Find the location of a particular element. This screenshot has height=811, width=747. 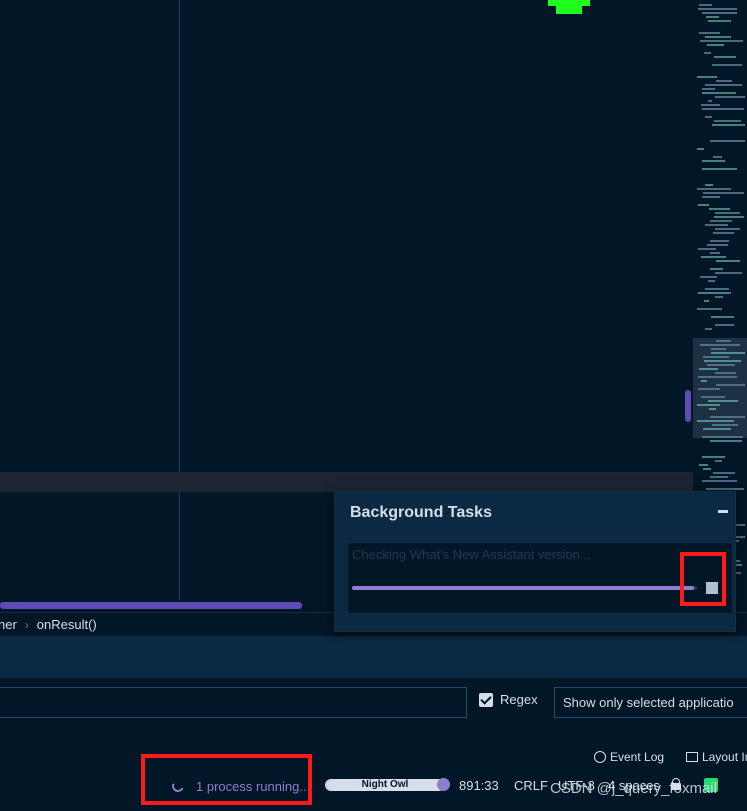

task-progress-bar is located at coordinates (524, 588).